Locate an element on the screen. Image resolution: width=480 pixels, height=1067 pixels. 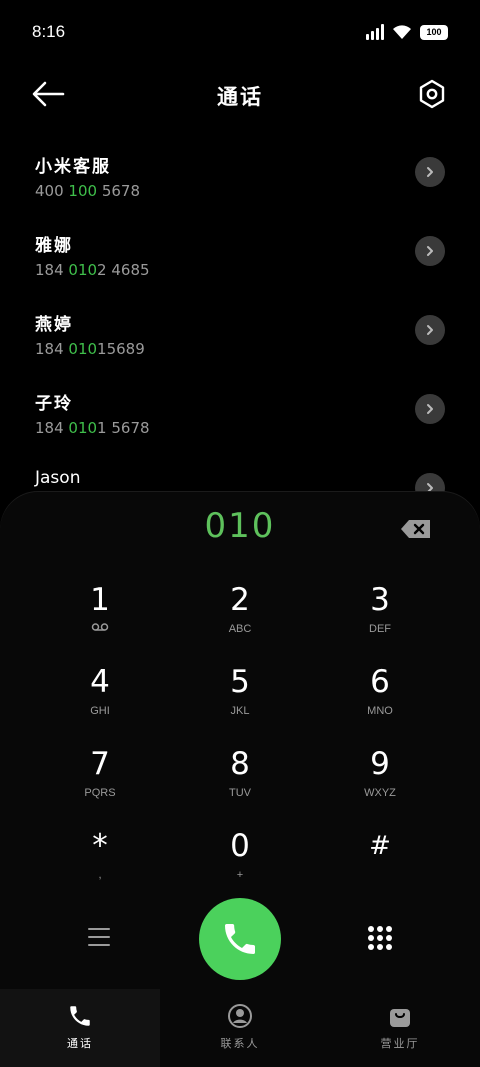
keypad-toggle-button is located at coordinates (380, 938).